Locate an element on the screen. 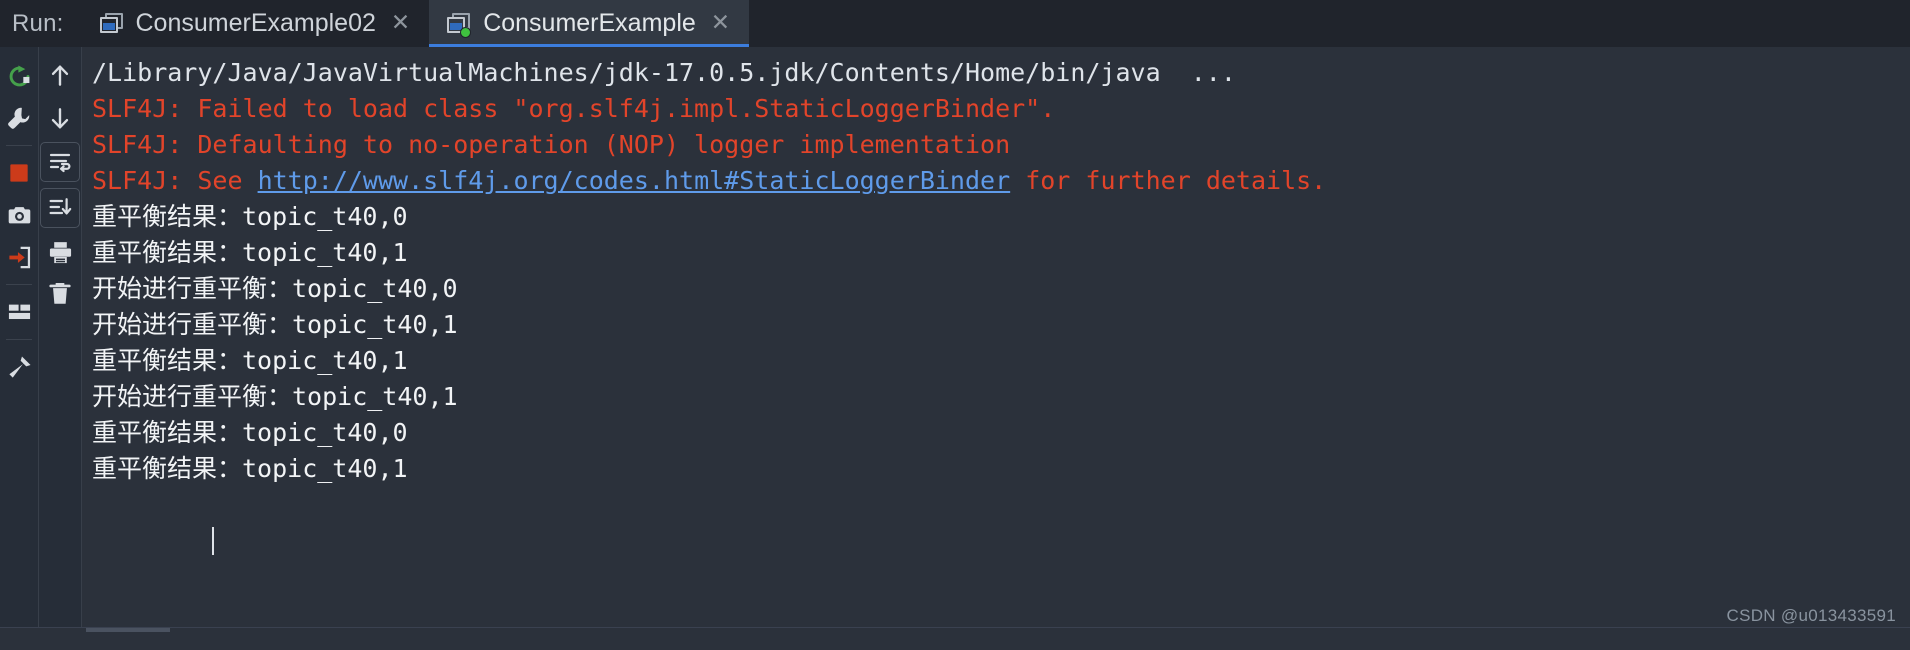  console-line-out-1: 重平衡结果：topic_t40,0 is located at coordinates (250, 216).